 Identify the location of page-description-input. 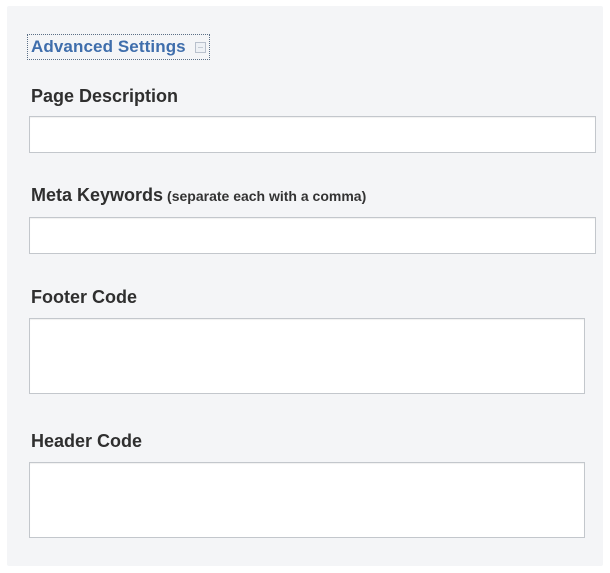
(312, 134).